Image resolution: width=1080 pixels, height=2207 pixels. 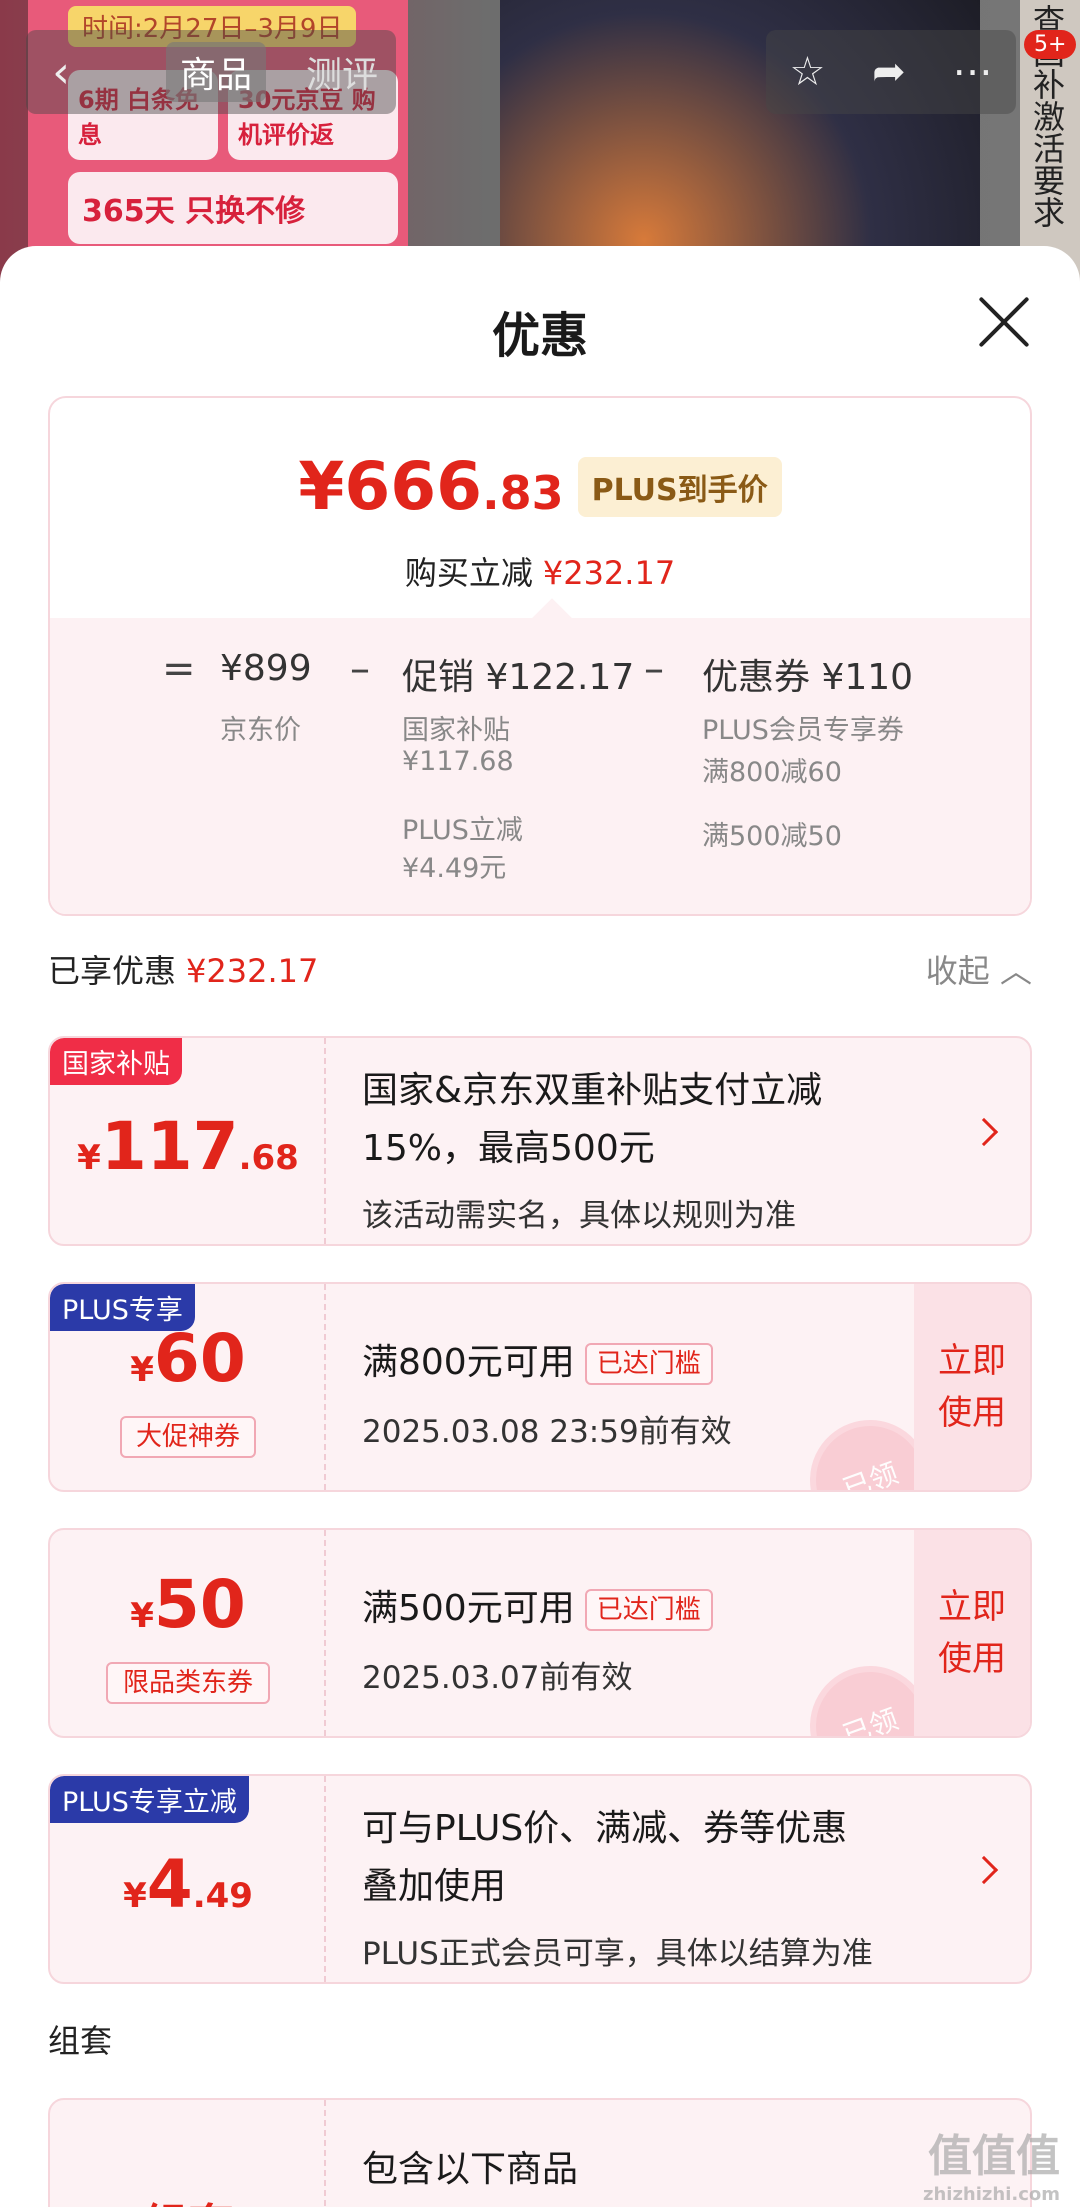 What do you see at coordinates (537, 1363) in the screenshot?
I see `coupon-condition: 满800元可用 已达门槛` at bounding box center [537, 1363].